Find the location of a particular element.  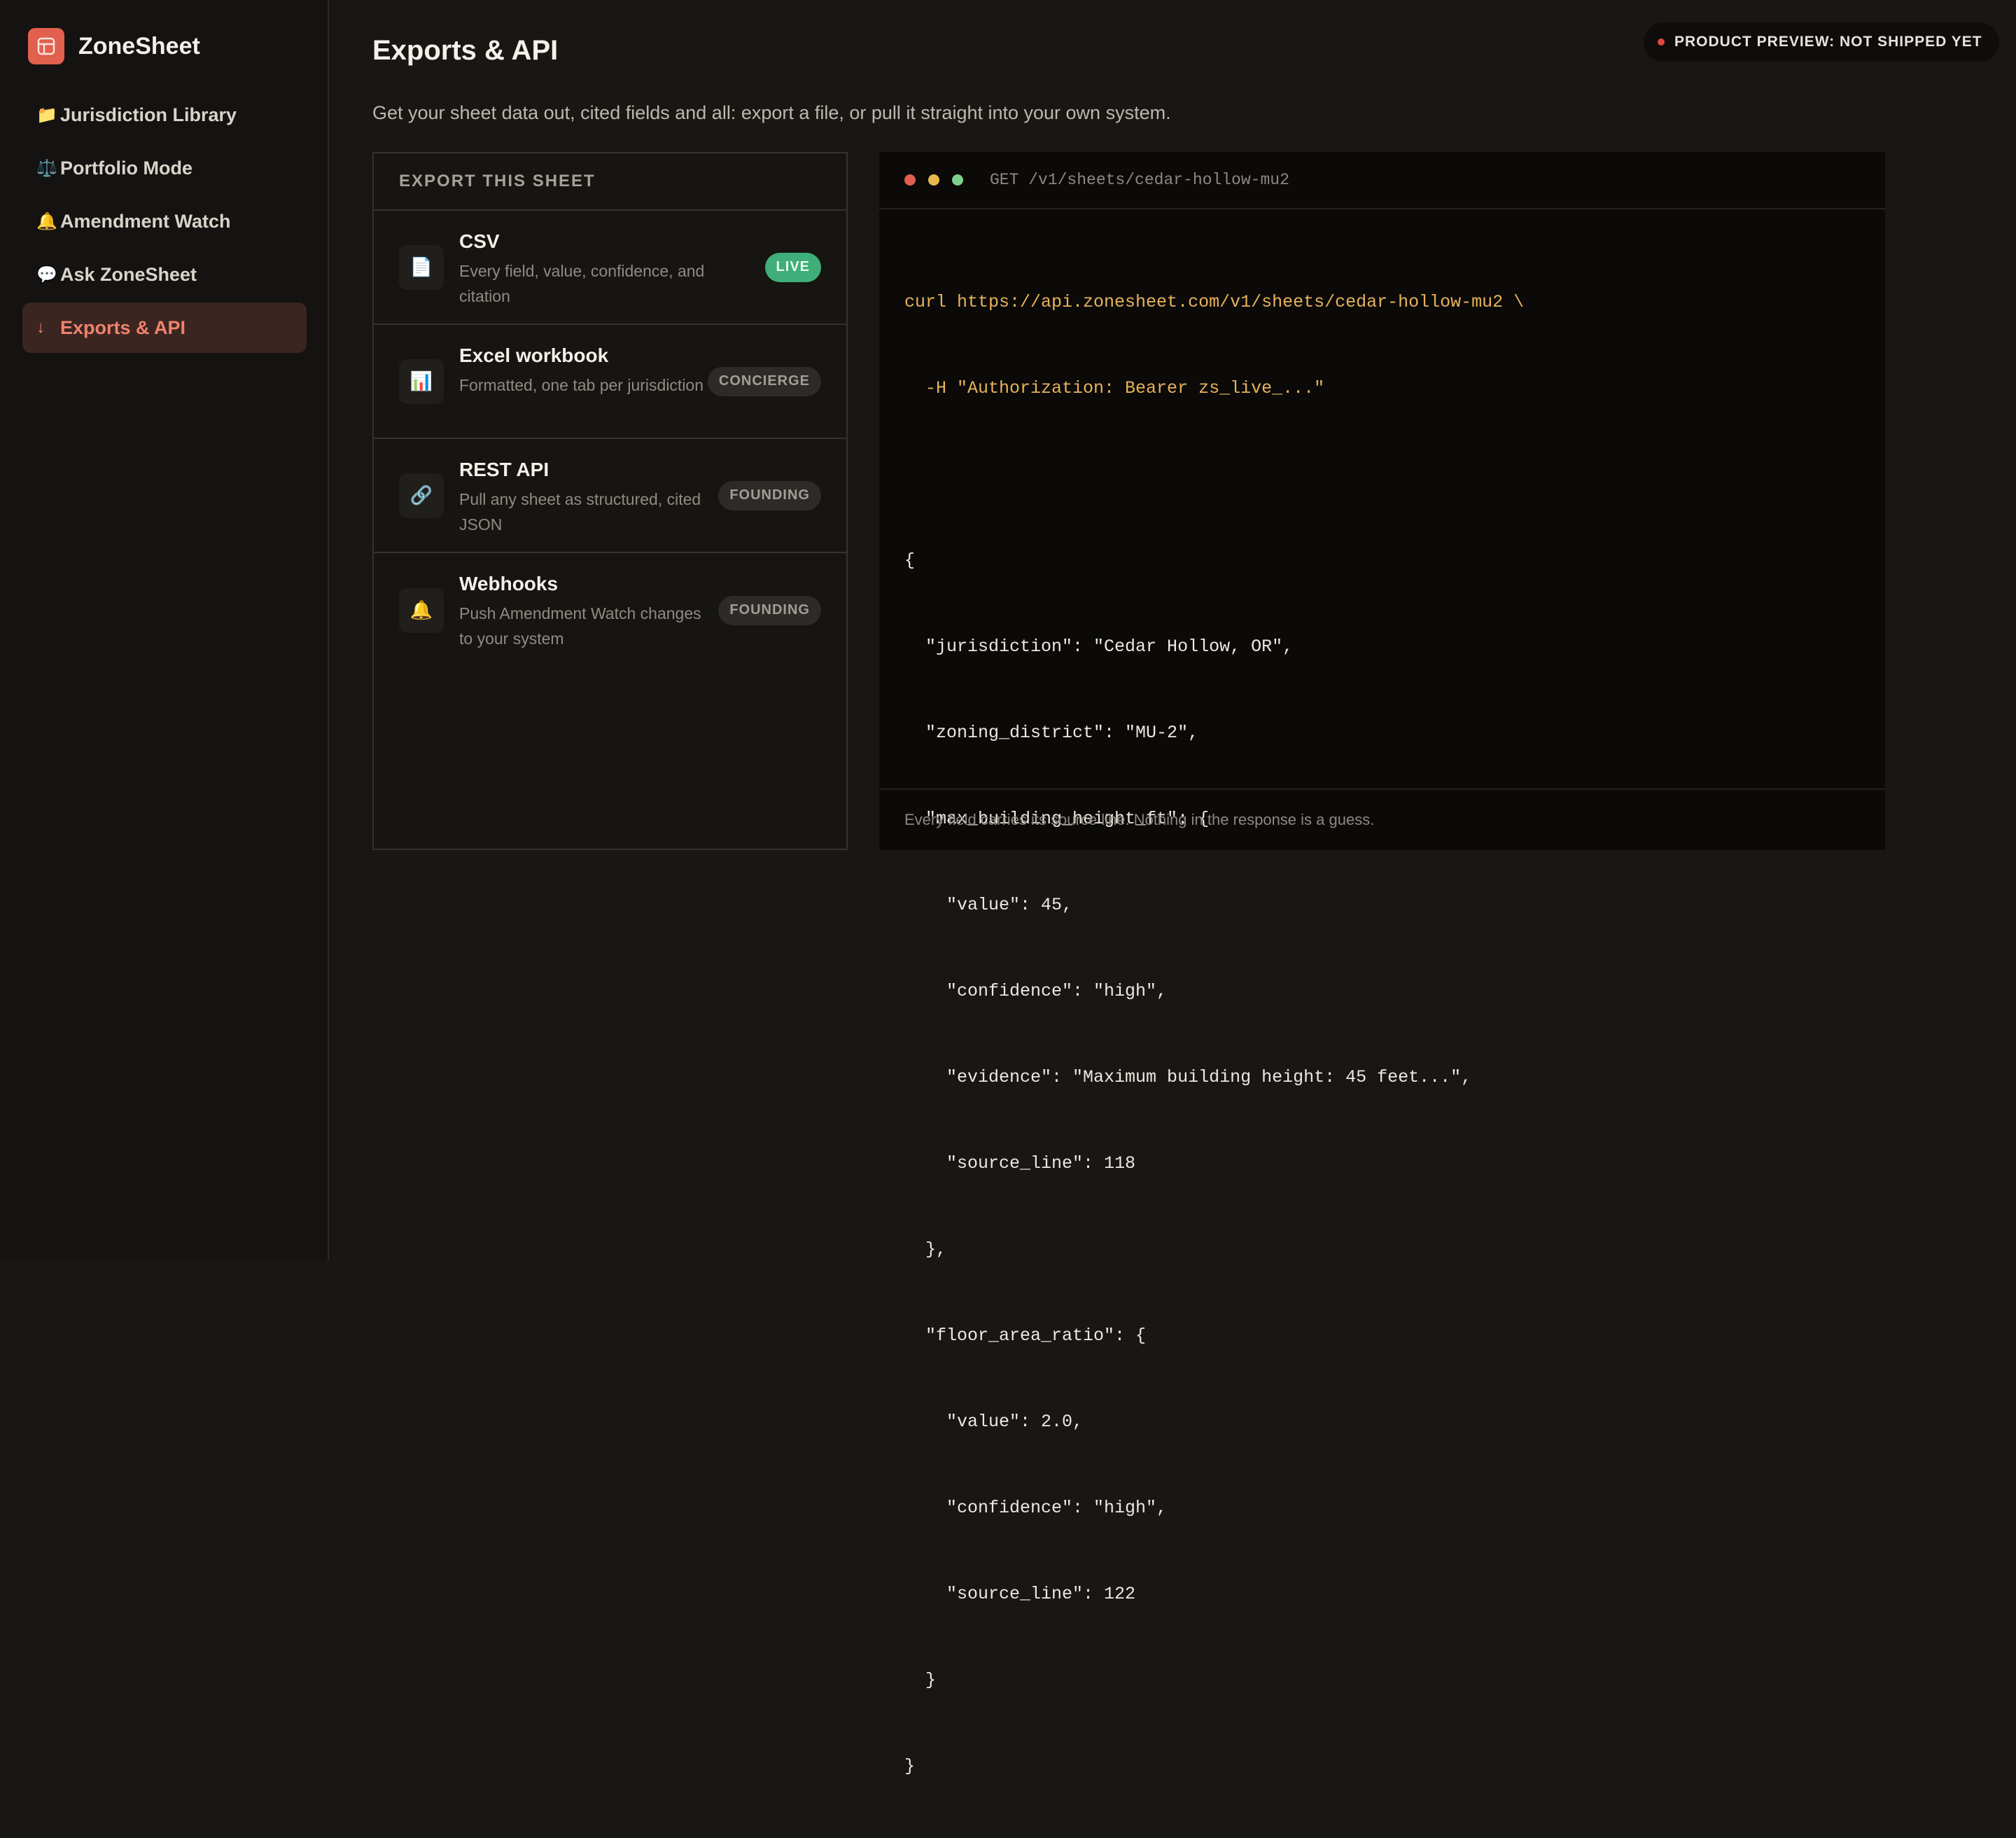

bar-chart-icon: 📊 is located at coordinates (421, 381).